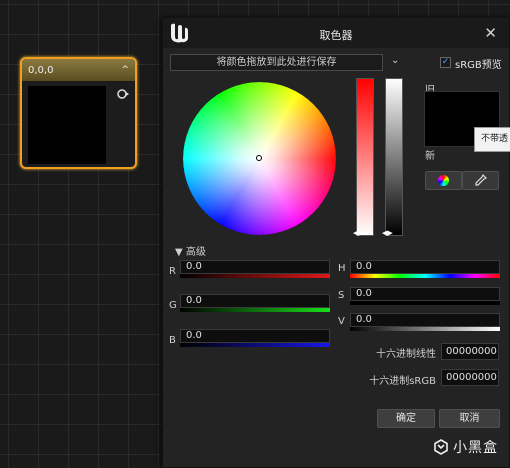 The image size is (510, 468). Describe the element at coordinates (67, 125) in the screenshot. I see `node-color-swatch` at that location.